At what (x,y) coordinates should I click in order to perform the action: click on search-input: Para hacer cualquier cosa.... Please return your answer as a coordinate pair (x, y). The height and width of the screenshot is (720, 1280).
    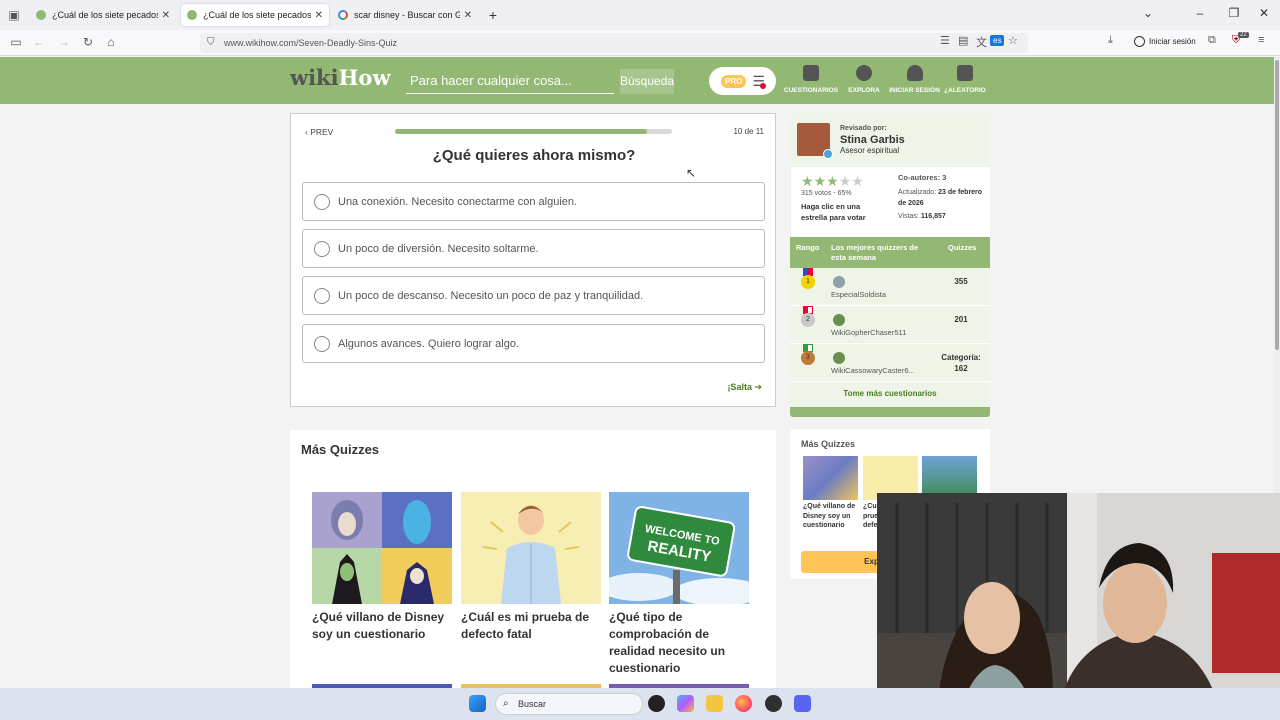
    Looking at the image, I should click on (510, 81).